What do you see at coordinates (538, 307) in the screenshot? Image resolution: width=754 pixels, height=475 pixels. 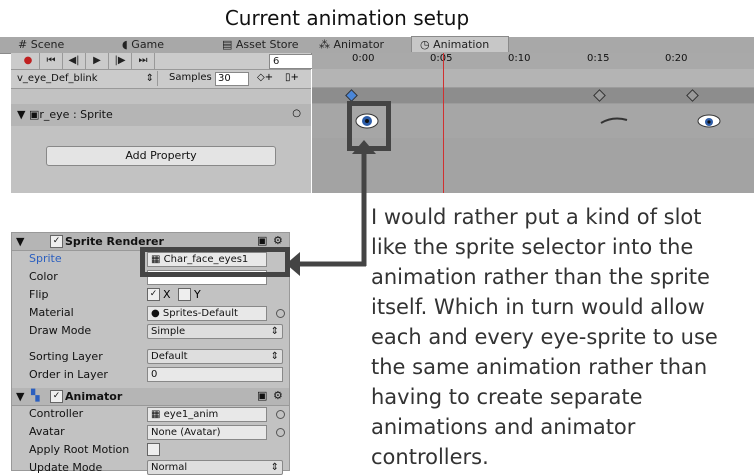 I see `annotation-line: itself. Which in turn would allow` at bounding box center [538, 307].